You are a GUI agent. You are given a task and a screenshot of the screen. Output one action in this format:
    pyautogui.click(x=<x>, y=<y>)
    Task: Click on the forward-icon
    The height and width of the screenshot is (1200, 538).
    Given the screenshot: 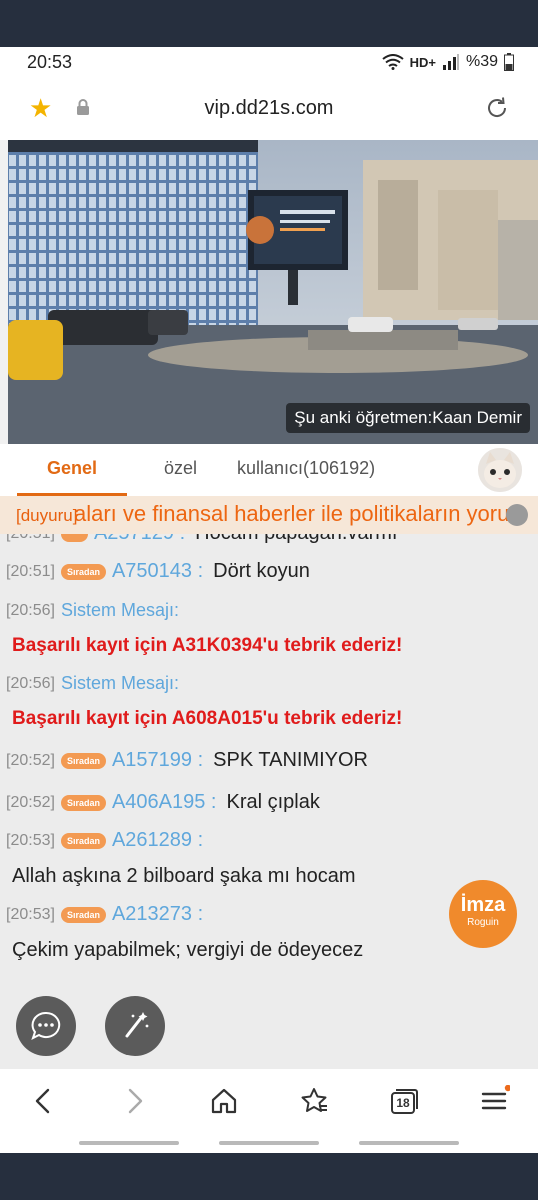 What is the action you would take?
    pyautogui.click(x=134, y=1101)
    